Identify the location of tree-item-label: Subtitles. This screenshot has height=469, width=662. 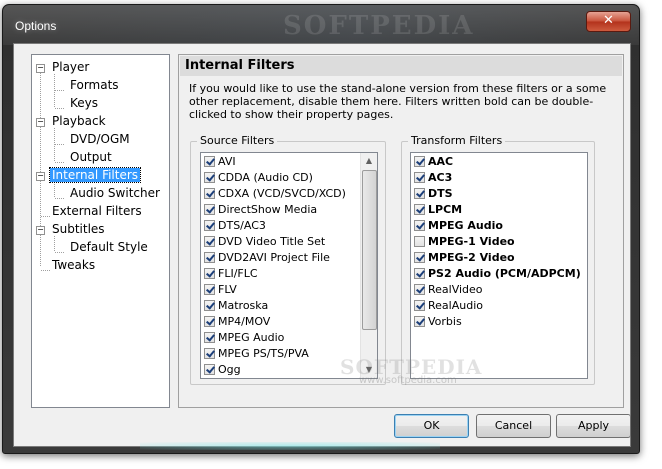
(78, 229).